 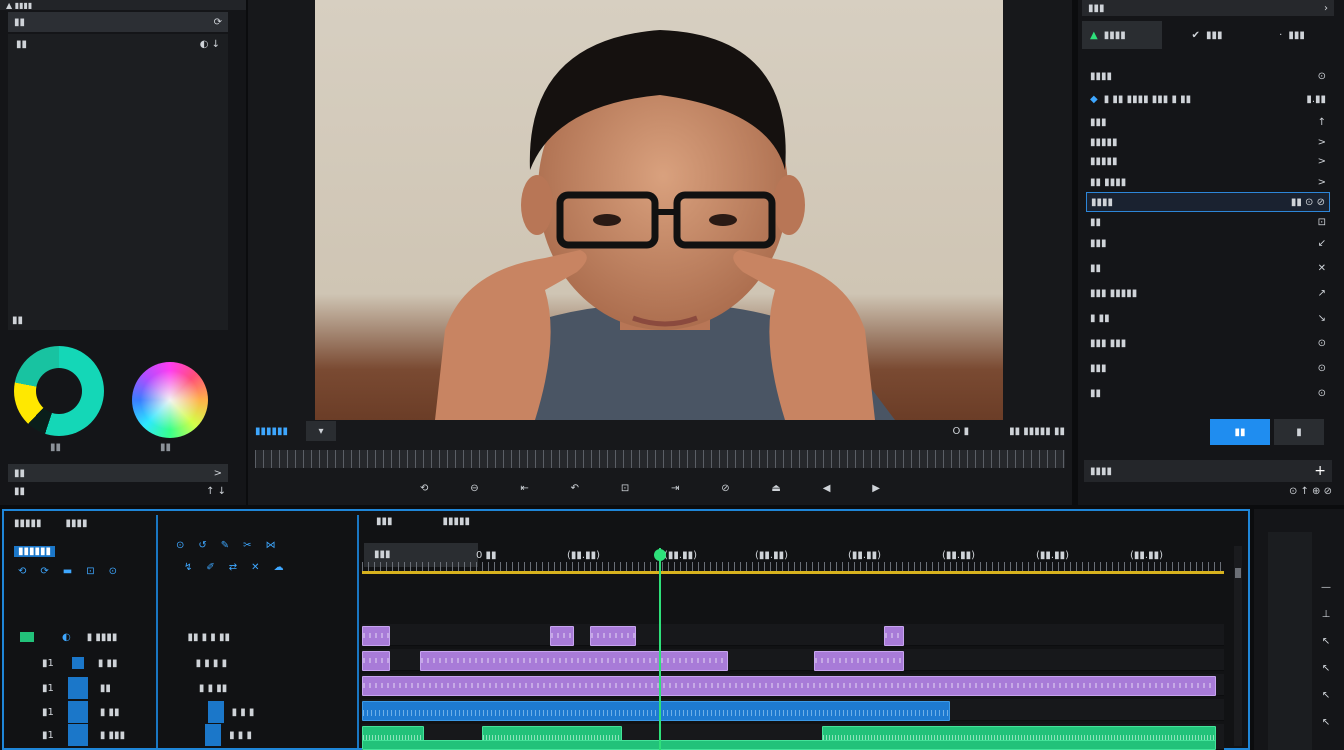 What do you see at coordinates (1208, 122) in the screenshot?
I see `inspector-item: ▮▮▮ ↑` at bounding box center [1208, 122].